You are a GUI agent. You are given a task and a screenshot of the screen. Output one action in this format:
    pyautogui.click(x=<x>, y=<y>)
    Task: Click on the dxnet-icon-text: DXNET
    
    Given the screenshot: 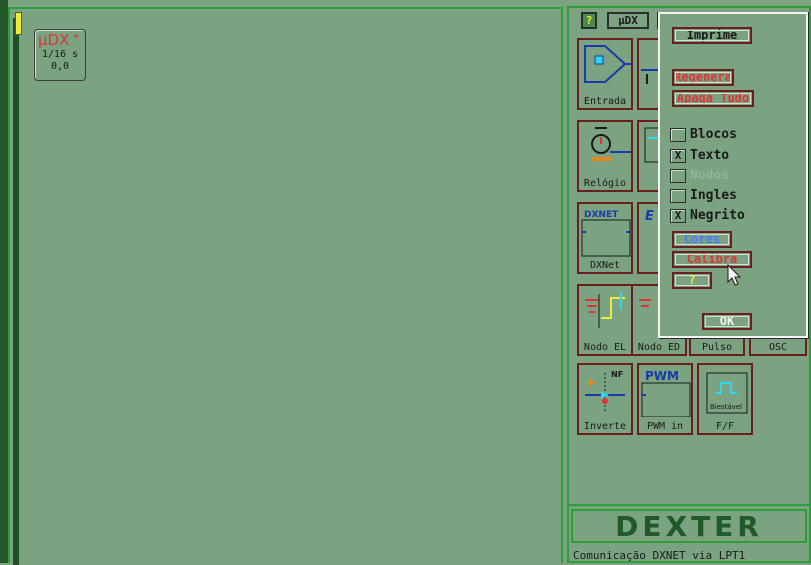 What is the action you would take?
    pyautogui.click(x=601, y=215)
    